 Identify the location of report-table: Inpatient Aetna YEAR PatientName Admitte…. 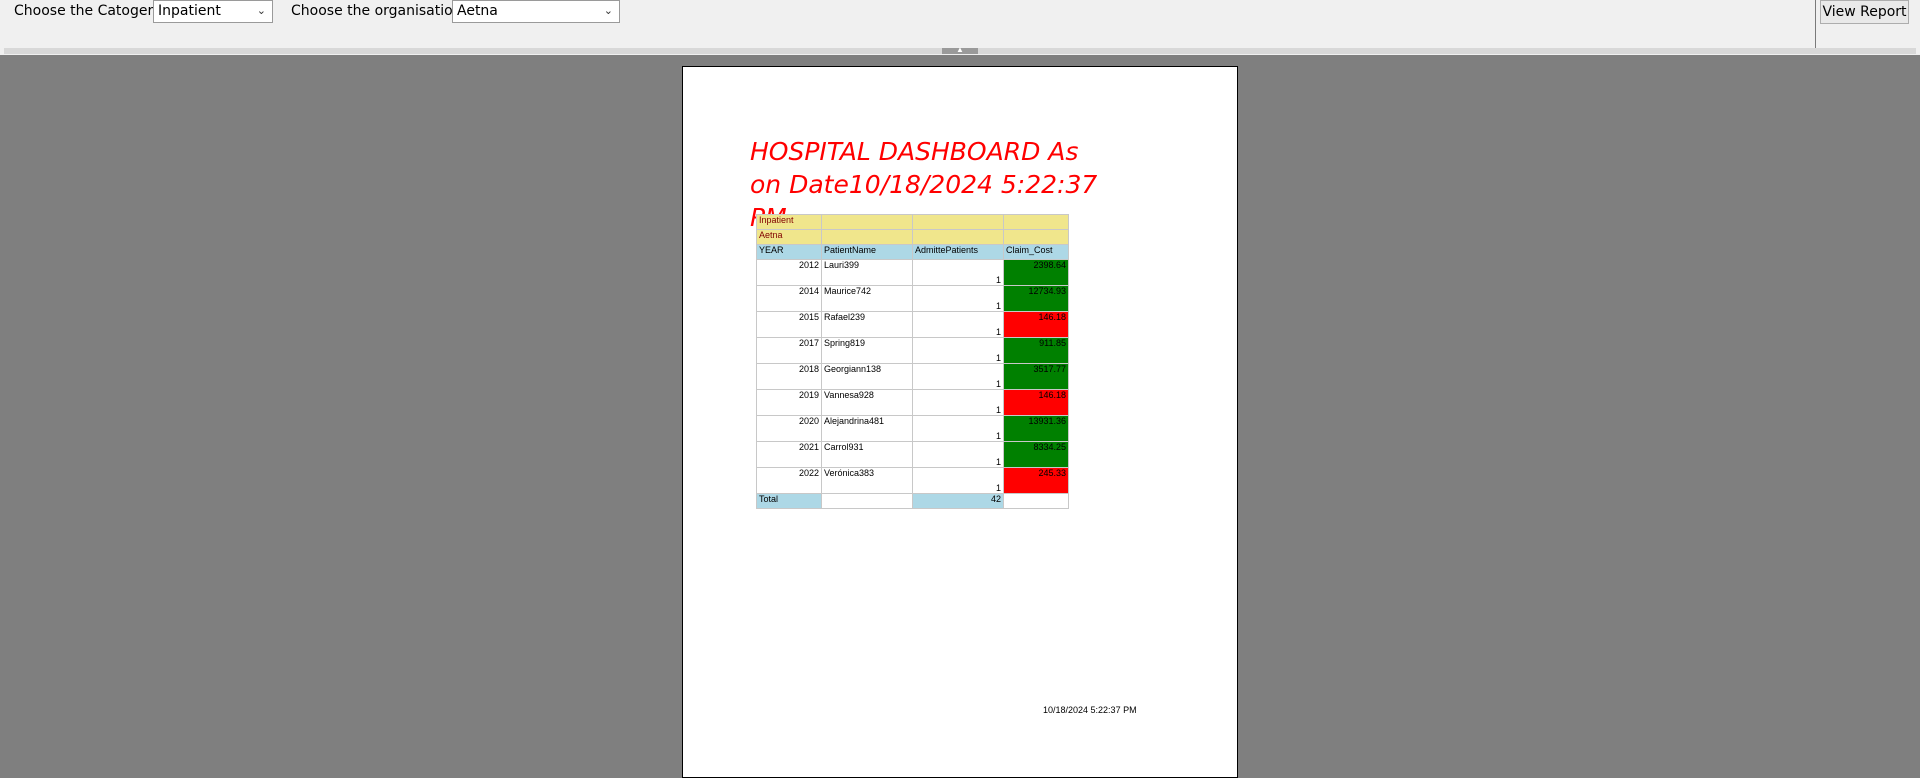
(912, 361).